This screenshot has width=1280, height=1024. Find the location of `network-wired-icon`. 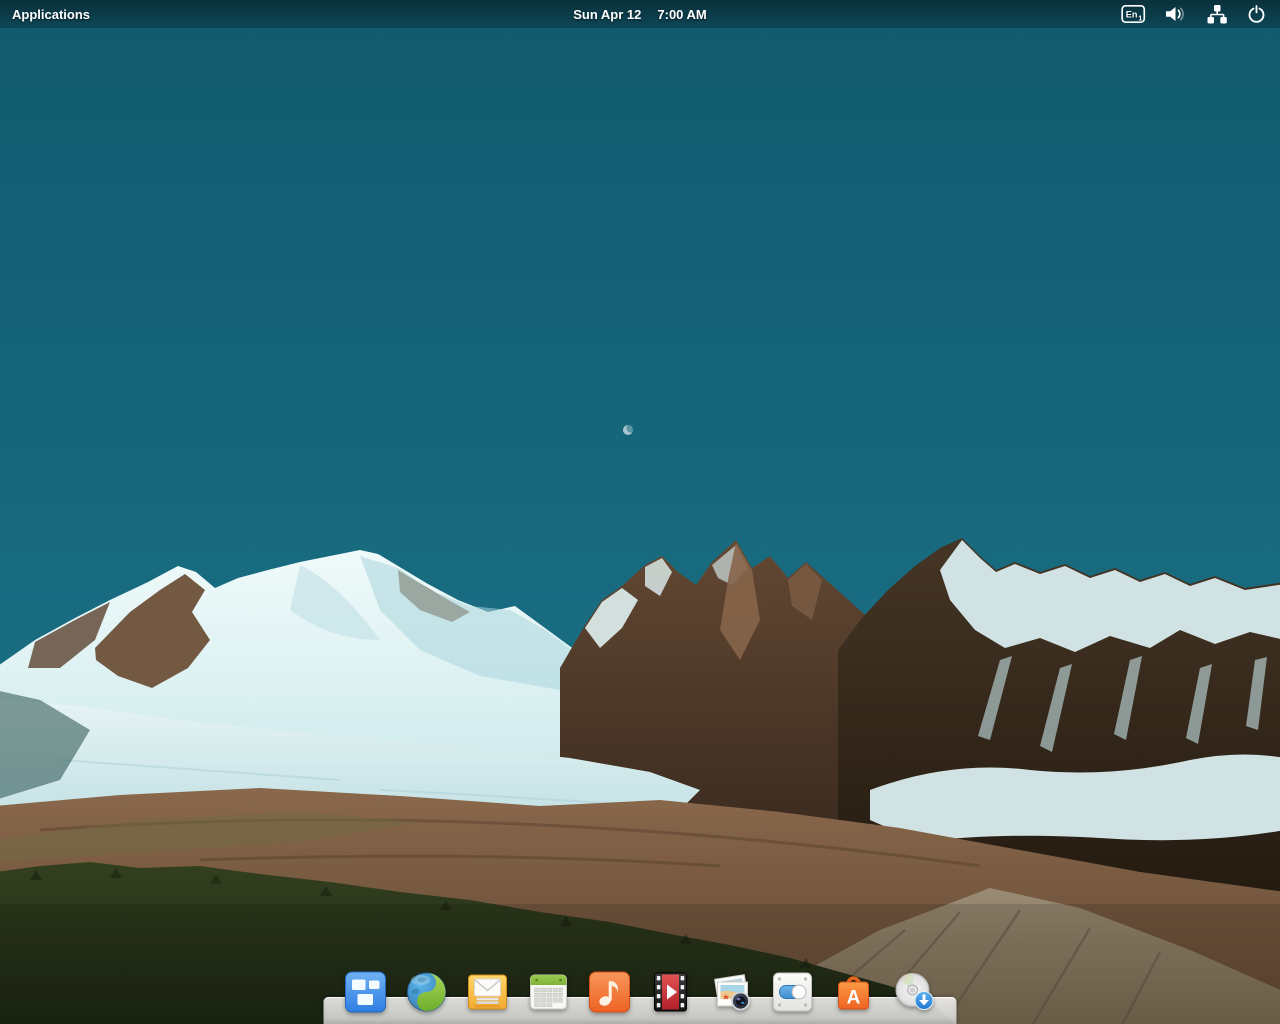

network-wired-icon is located at coordinates (1217, 14).